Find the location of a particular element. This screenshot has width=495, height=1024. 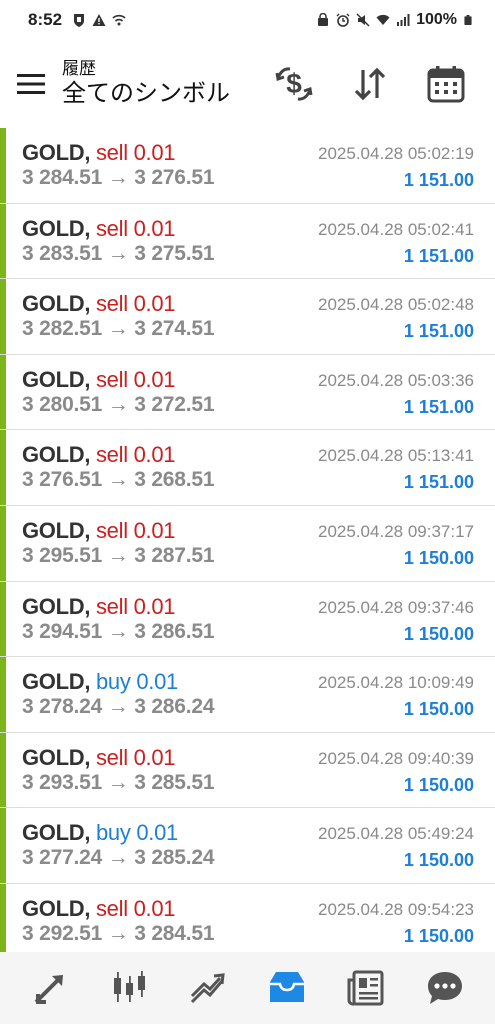

sort-button is located at coordinates (370, 84).